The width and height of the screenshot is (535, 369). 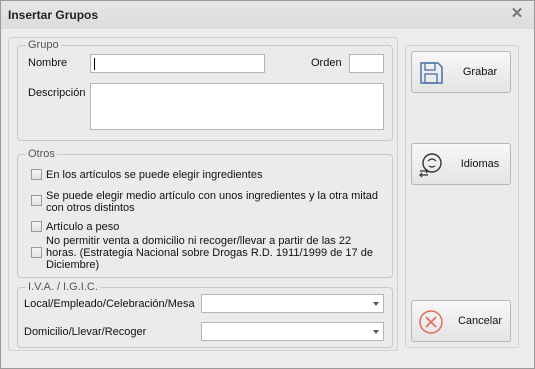 What do you see at coordinates (83, 227) in the screenshot?
I see `articulo-peso-label: Artículo a peso` at bounding box center [83, 227].